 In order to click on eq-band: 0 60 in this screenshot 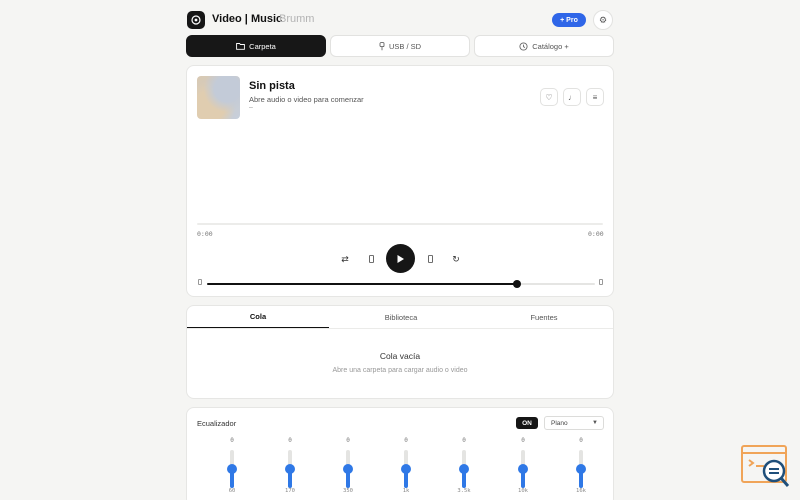, I will do `click(232, 467)`.